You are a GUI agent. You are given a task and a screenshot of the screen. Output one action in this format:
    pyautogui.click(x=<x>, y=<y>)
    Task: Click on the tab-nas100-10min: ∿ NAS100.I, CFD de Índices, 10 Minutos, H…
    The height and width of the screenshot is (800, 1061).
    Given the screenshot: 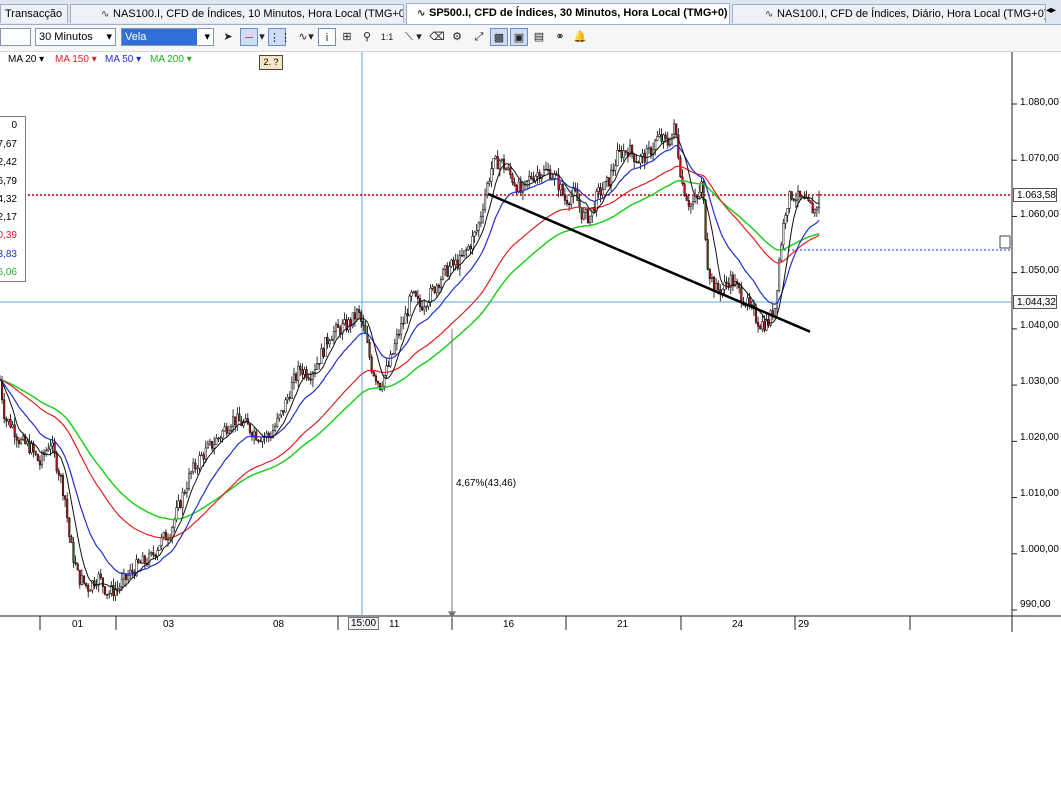 What is the action you would take?
    pyautogui.click(x=237, y=13)
    